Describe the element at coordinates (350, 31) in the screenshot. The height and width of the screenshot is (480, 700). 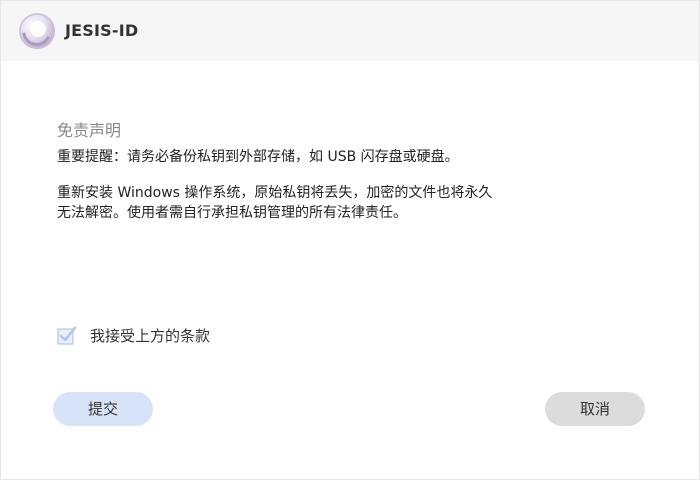
I see `title-bar: JESIS-ID` at that location.